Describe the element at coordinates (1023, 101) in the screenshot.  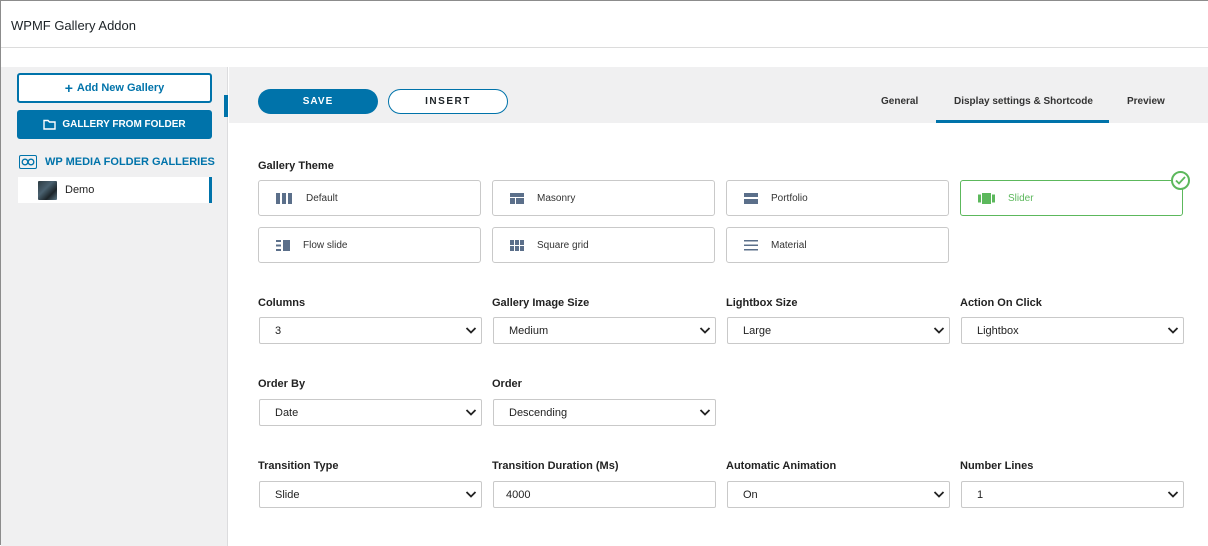
I see `tab-display-settings: Display settings & Shortcode` at that location.